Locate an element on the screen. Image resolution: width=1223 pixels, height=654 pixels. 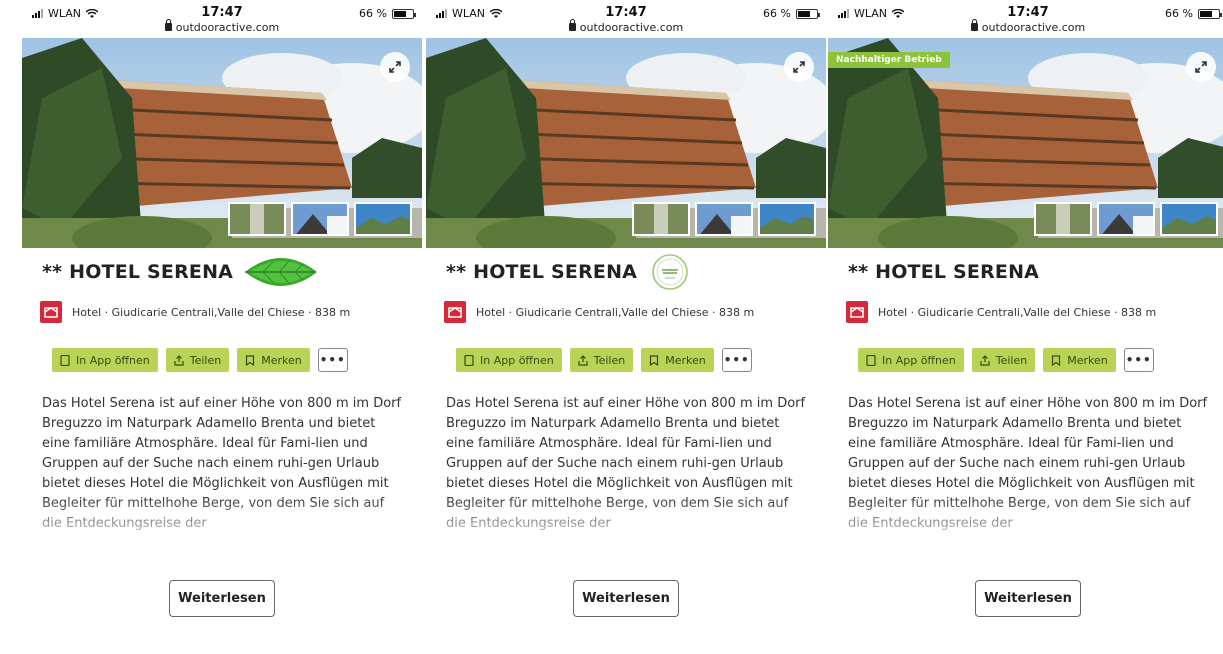
good-travel-seal-icon is located at coordinates (670, 272).